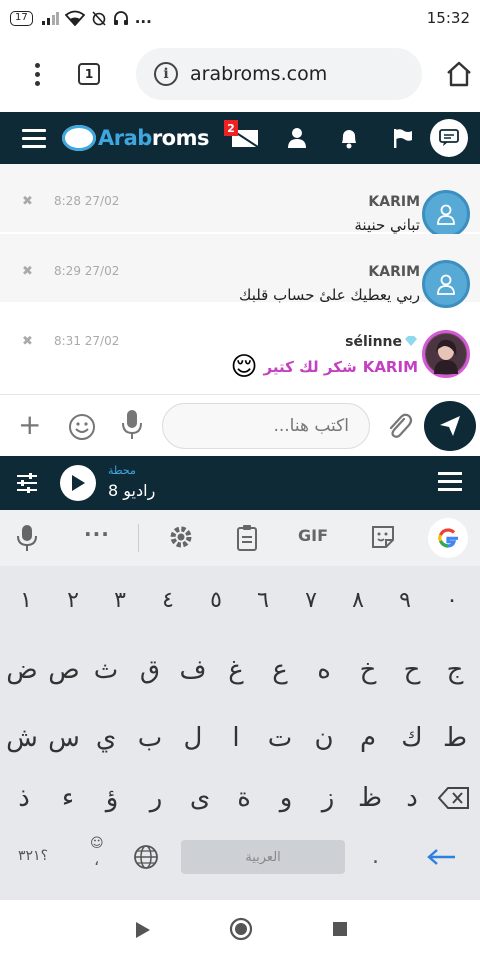 The width and height of the screenshot is (480, 960). What do you see at coordinates (193, 670) in the screenshot?
I see `key: ف` at bounding box center [193, 670].